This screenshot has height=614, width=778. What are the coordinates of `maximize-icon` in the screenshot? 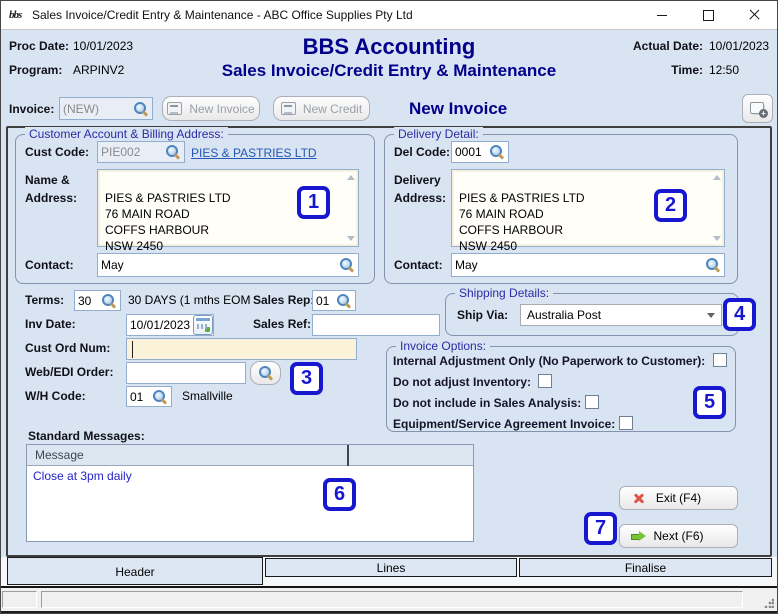 It's located at (708, 15).